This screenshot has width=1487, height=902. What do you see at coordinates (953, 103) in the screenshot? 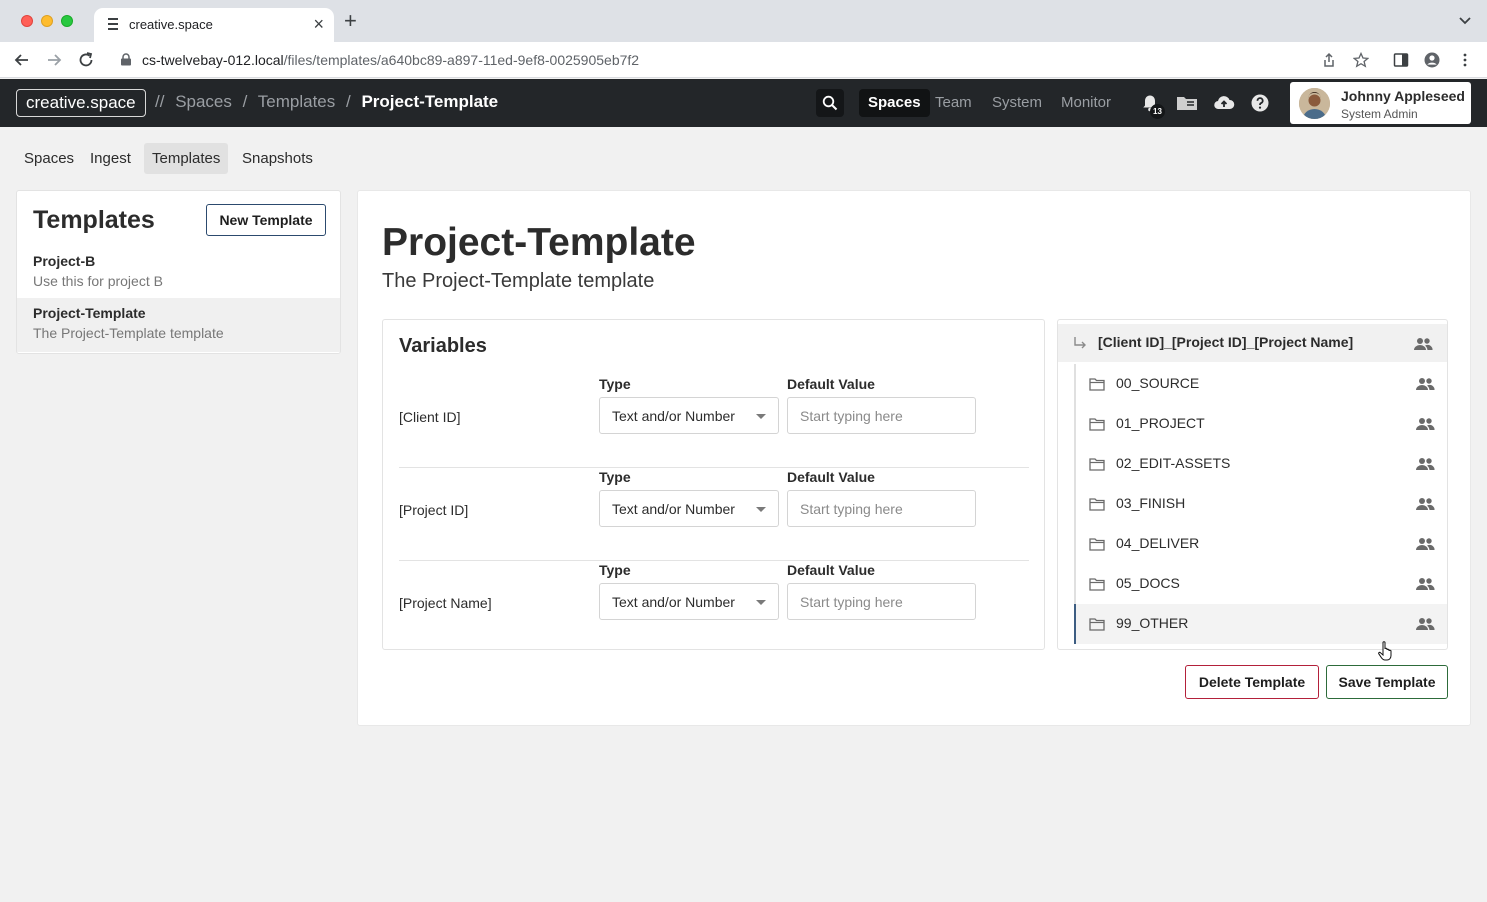
I see `nav-team: Team` at bounding box center [953, 103].